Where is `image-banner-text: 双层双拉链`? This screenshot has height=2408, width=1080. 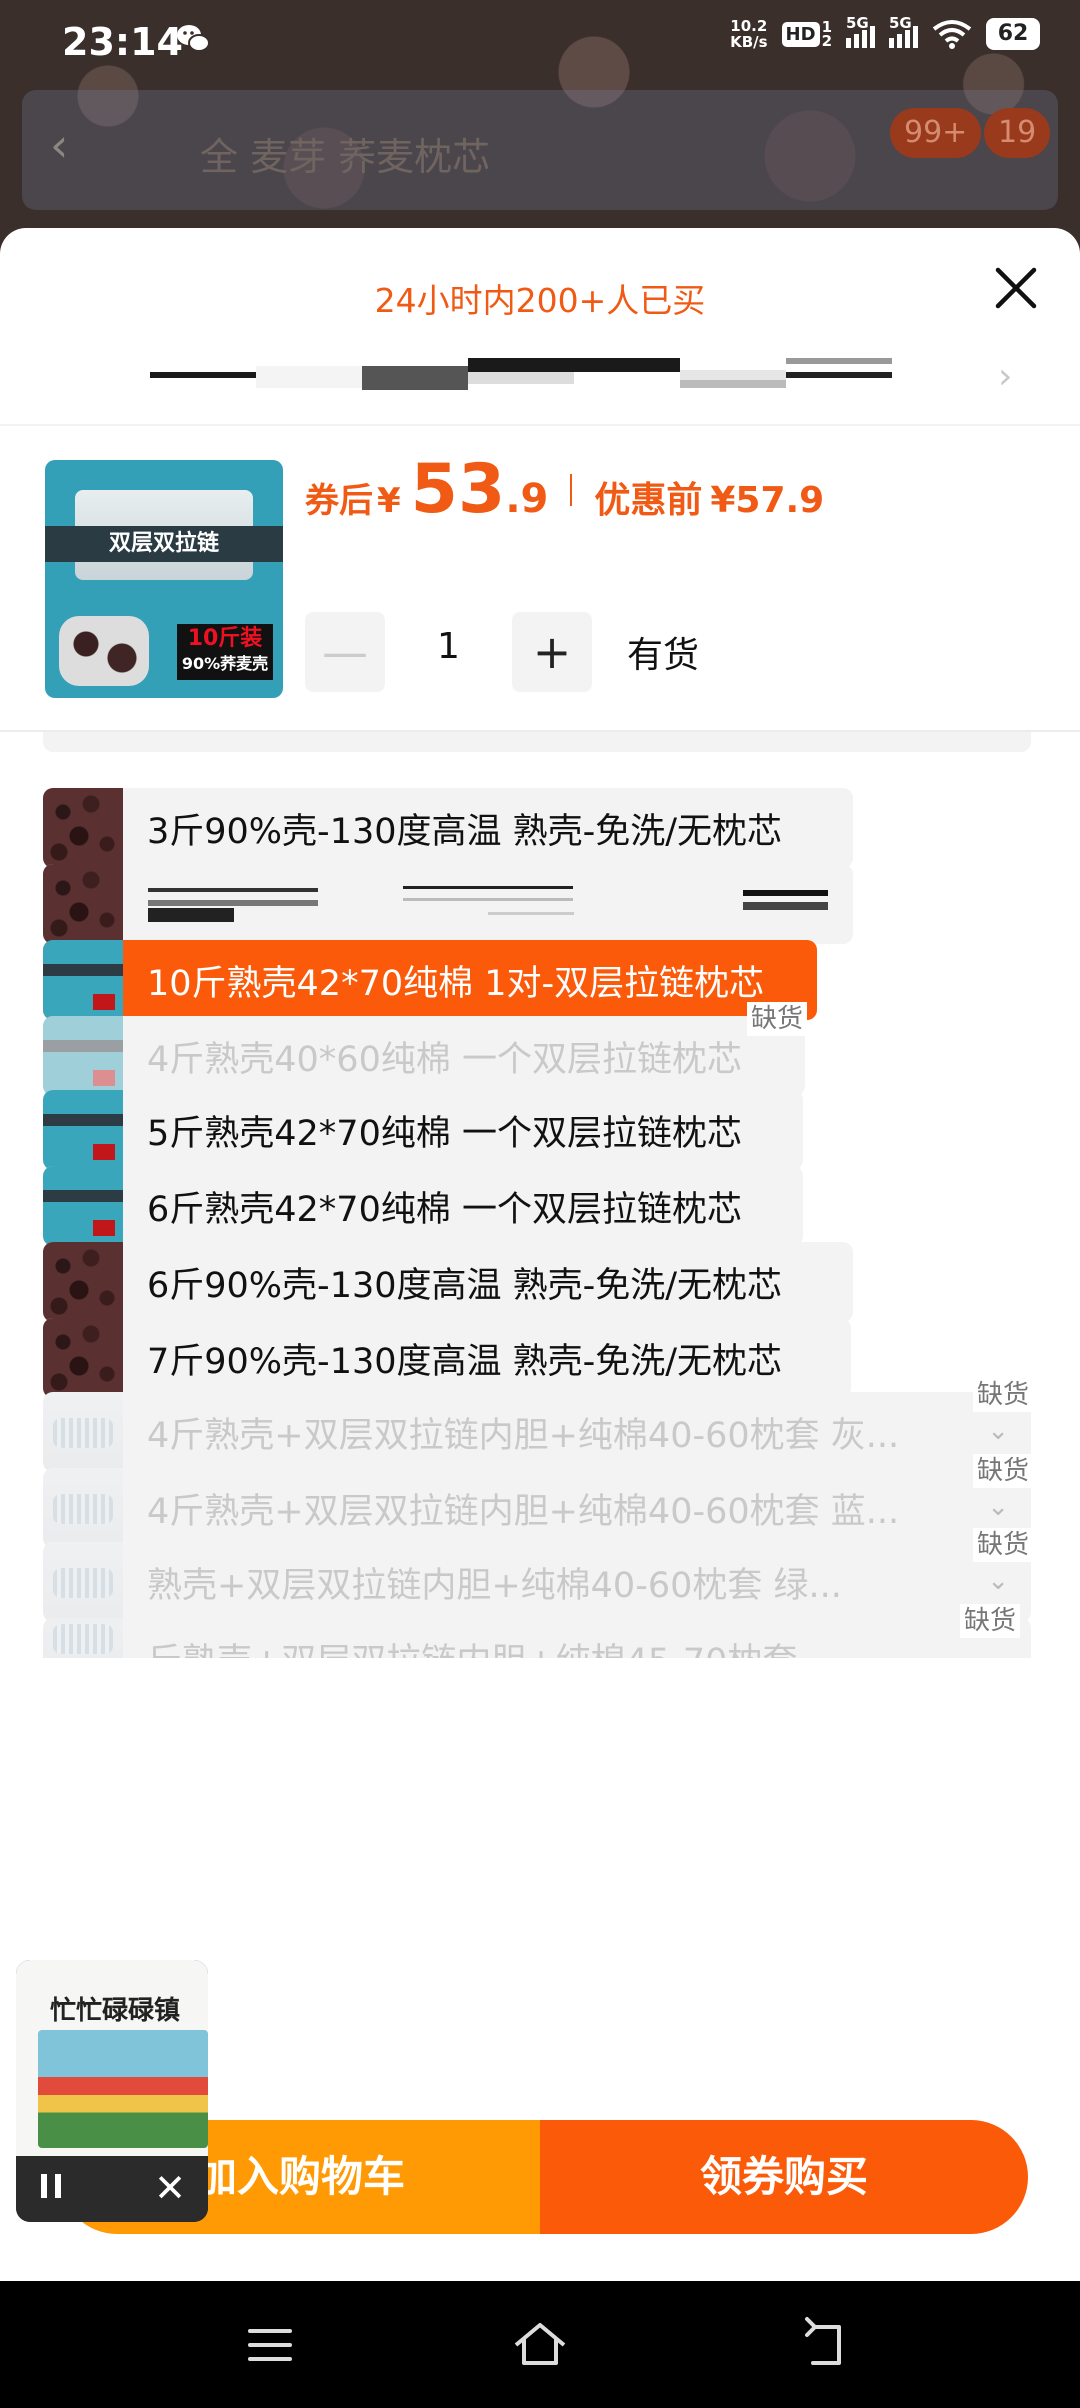
image-banner-text: 双层双拉链 is located at coordinates (164, 544).